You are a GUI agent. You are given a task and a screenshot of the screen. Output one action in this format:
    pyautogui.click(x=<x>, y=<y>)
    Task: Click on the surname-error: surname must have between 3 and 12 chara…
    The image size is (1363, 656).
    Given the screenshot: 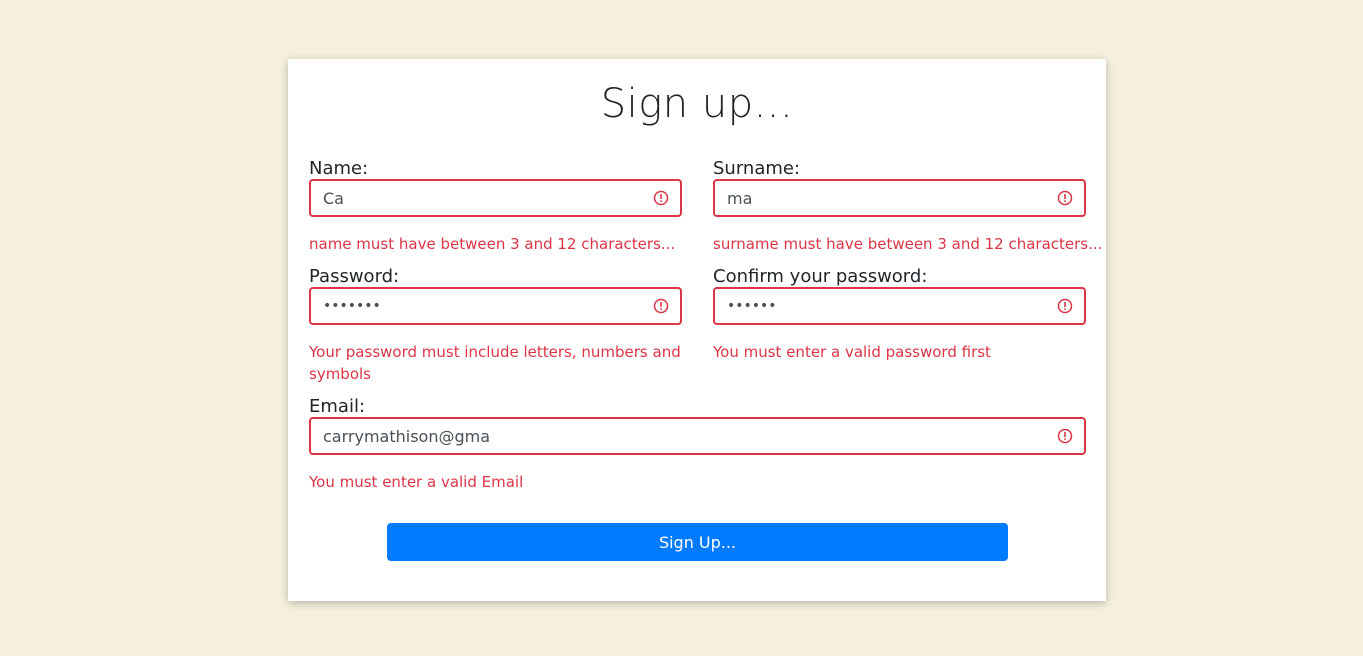 What is the action you would take?
    pyautogui.click(x=908, y=244)
    